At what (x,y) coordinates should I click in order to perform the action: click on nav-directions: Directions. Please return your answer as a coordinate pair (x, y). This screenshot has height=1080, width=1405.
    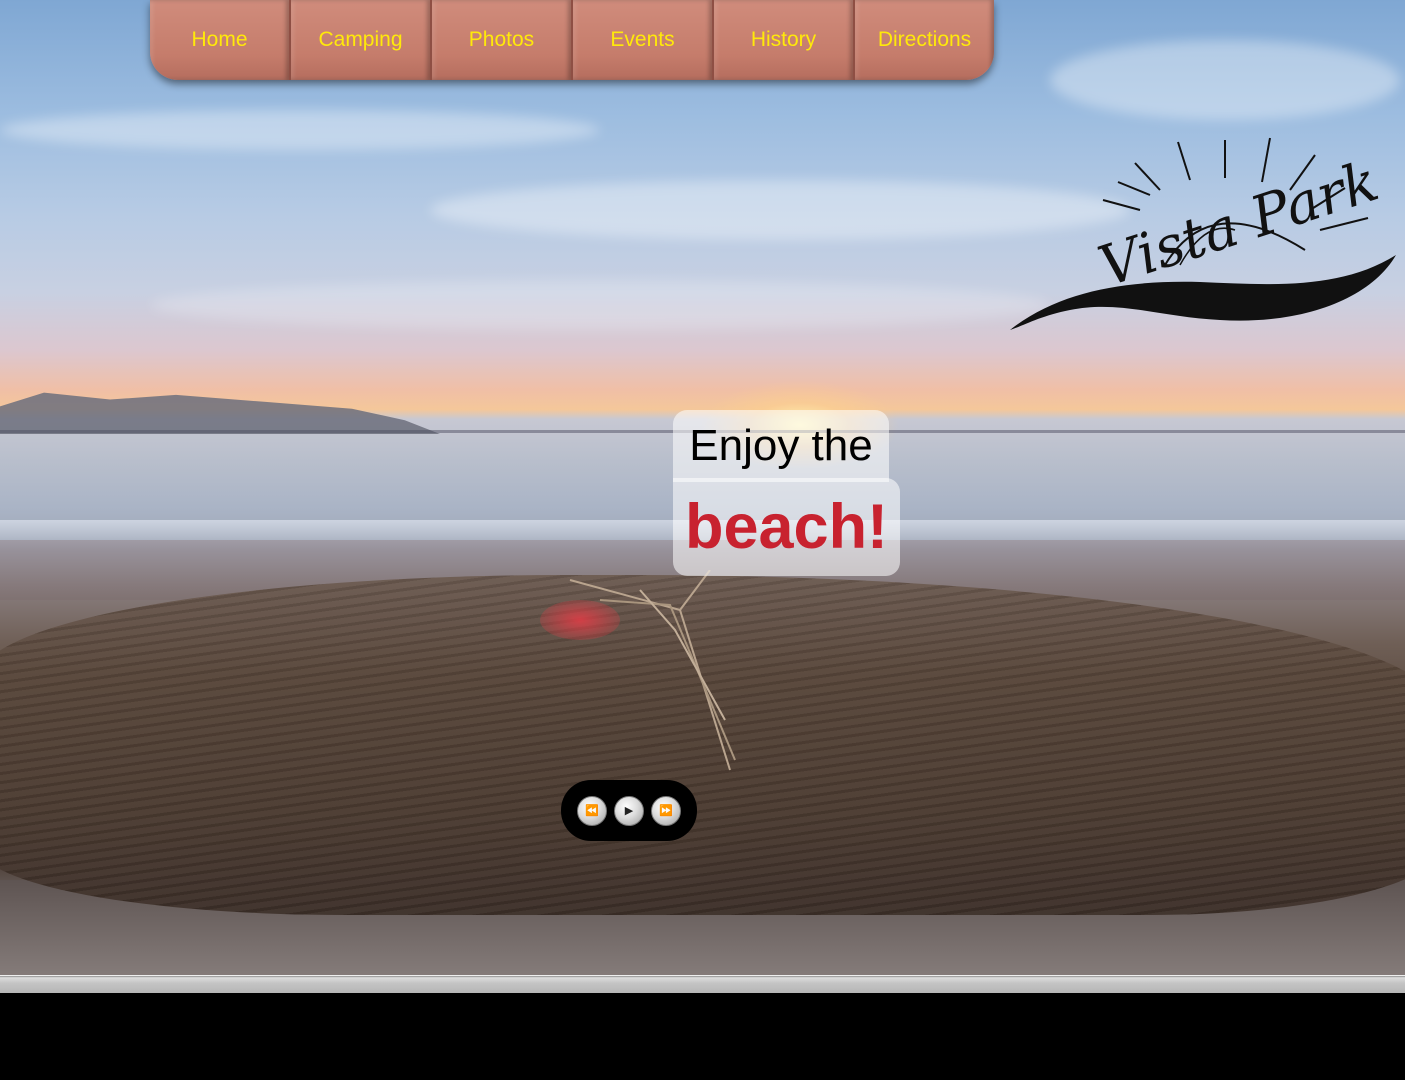
    Looking at the image, I should click on (924, 40).